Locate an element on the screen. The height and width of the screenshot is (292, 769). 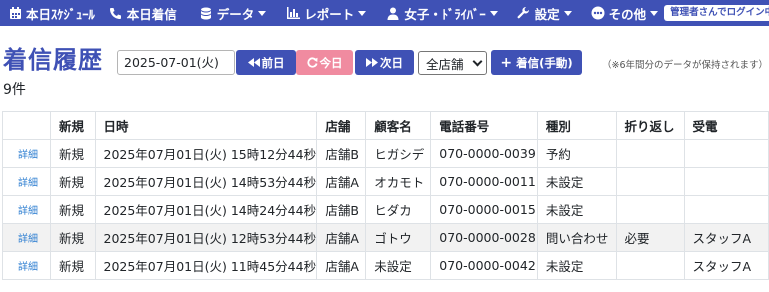
nav-item-today-calls: 本日着信 is located at coordinates (143, 13).